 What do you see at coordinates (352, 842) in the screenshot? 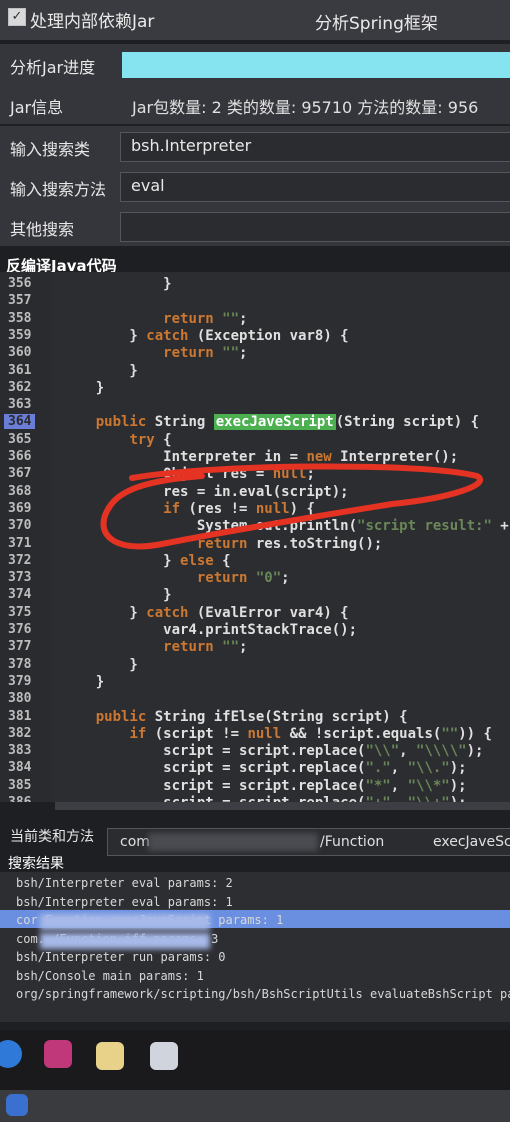
I see `current-class-suffix: /Function` at bounding box center [352, 842].